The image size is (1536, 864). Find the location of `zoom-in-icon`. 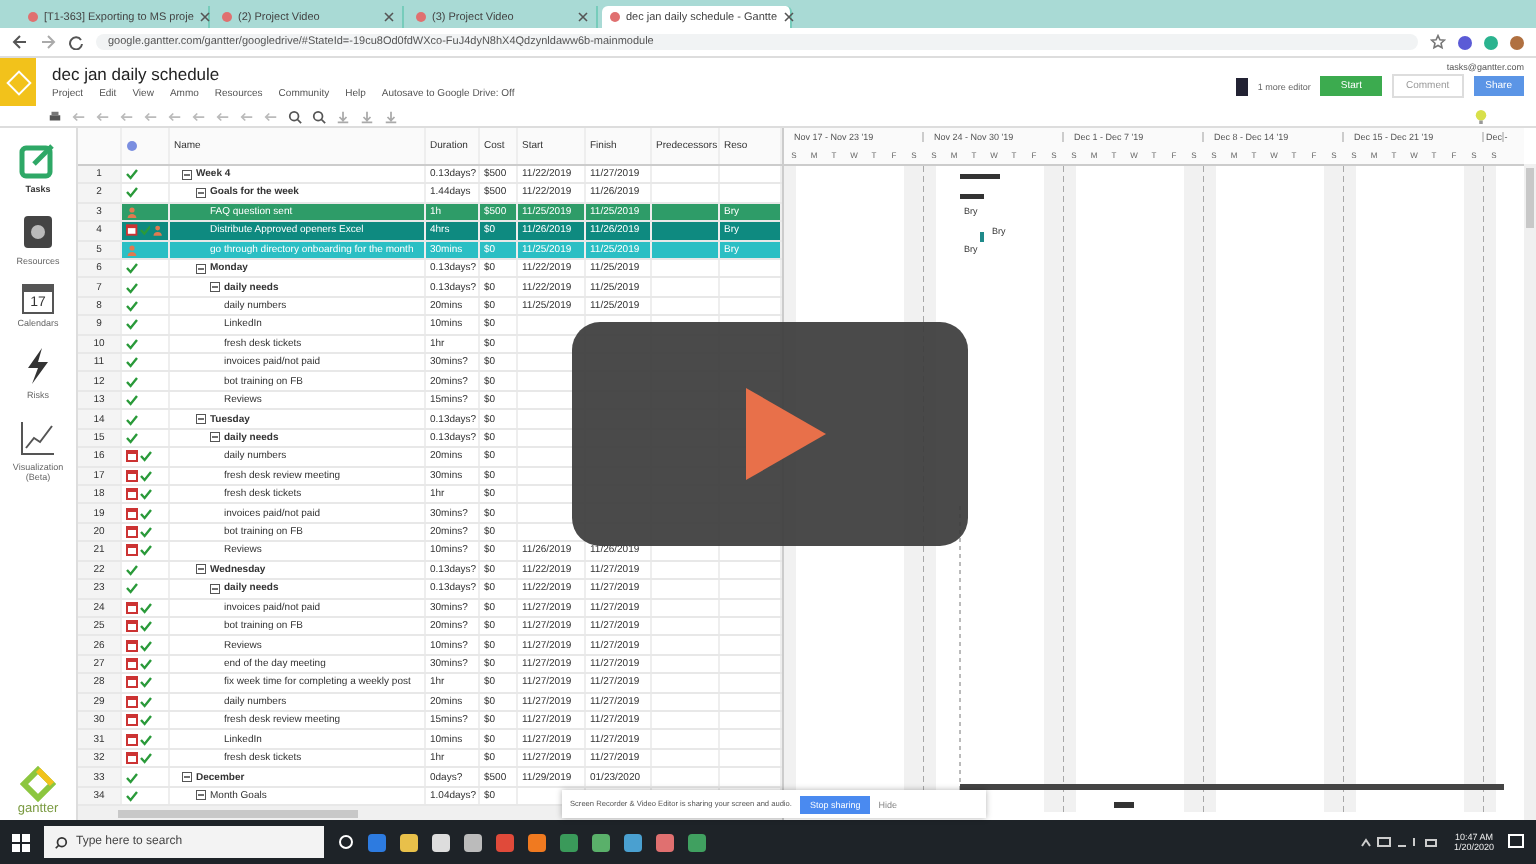

zoom-in-icon is located at coordinates (295, 116).